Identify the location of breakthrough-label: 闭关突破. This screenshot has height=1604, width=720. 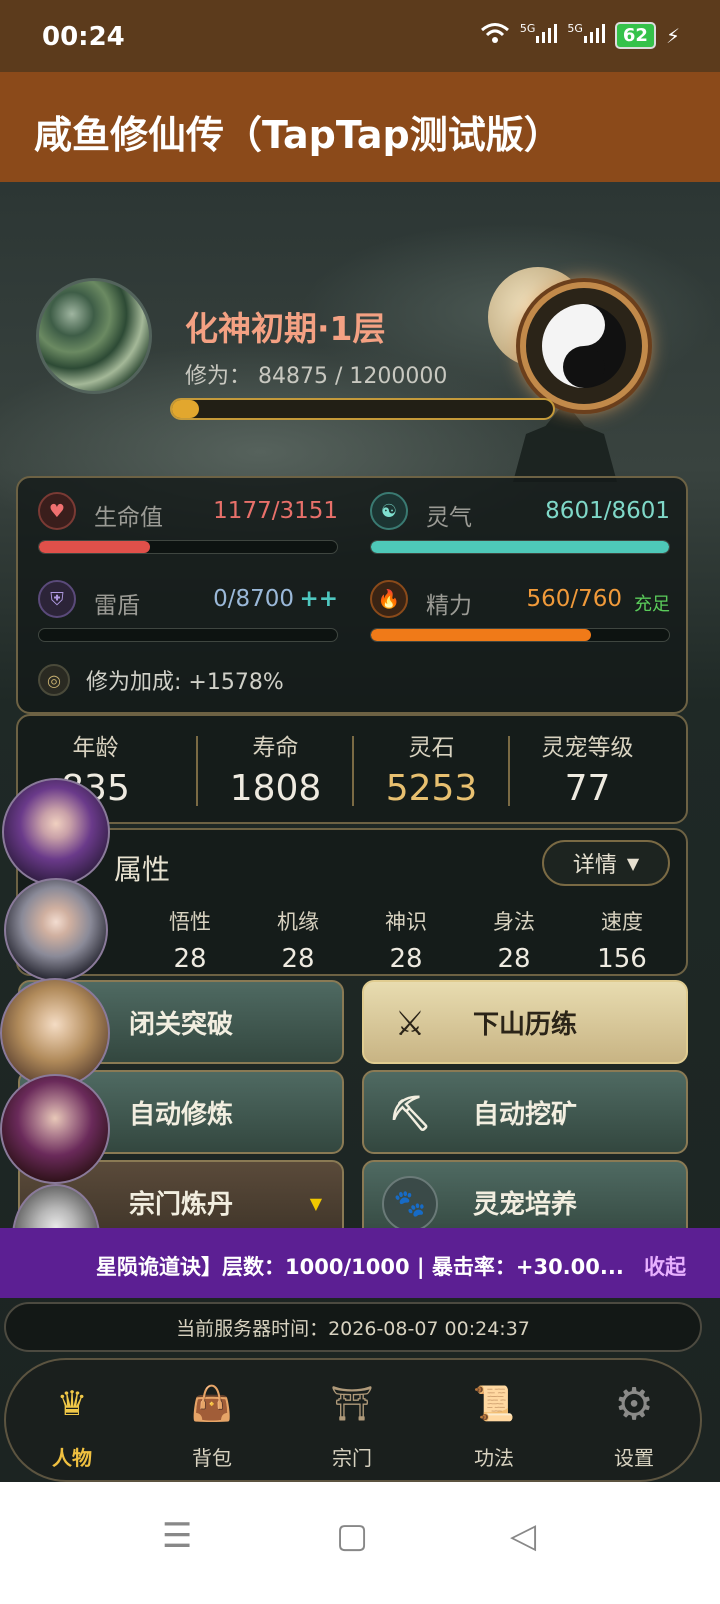
(180, 1024).